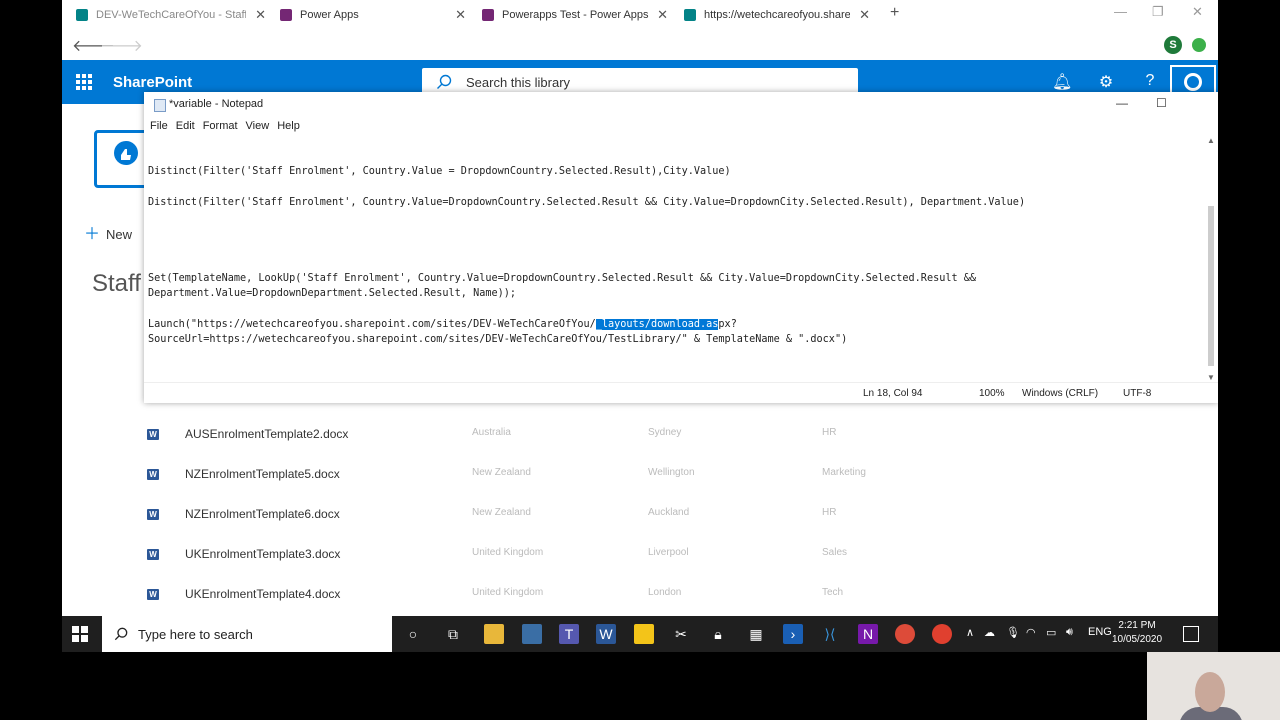  What do you see at coordinates (756, 634) in the screenshot?
I see `calculator-icon: ▦` at bounding box center [756, 634].